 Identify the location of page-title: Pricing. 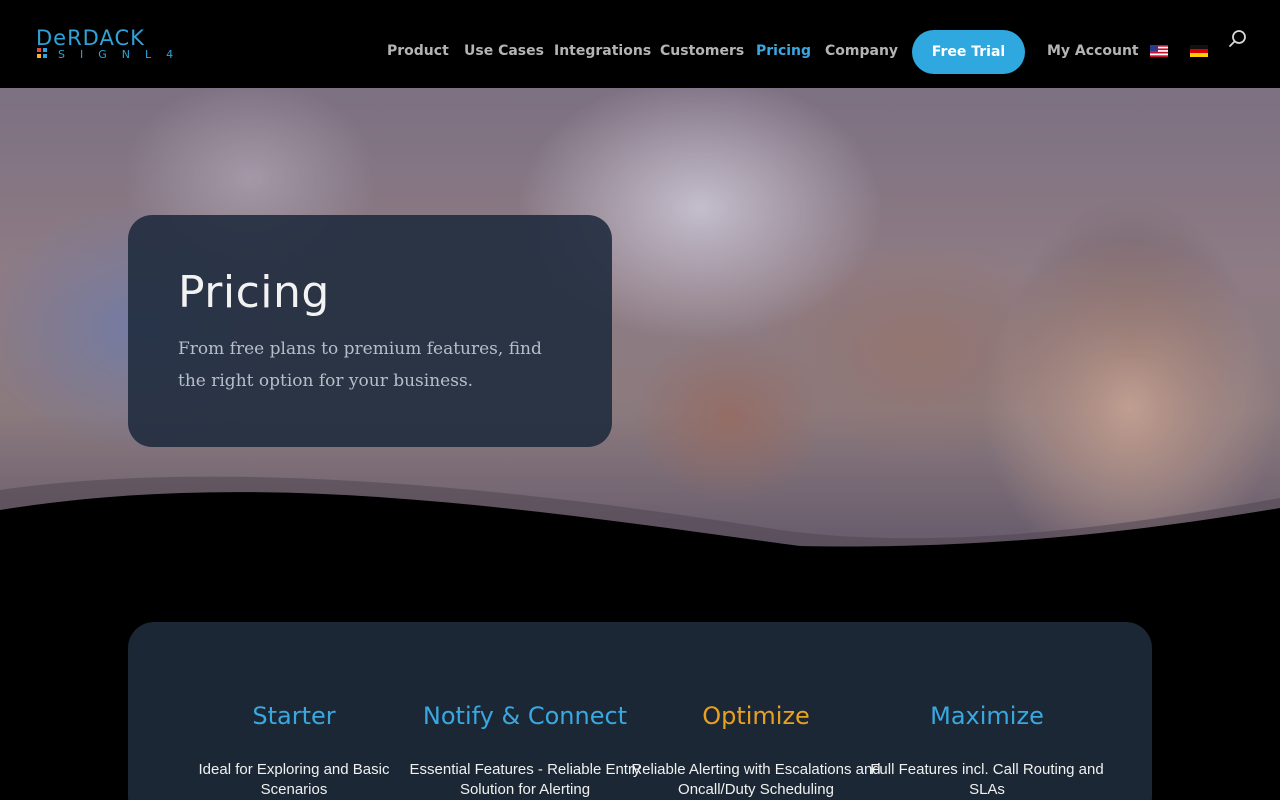
(254, 292).